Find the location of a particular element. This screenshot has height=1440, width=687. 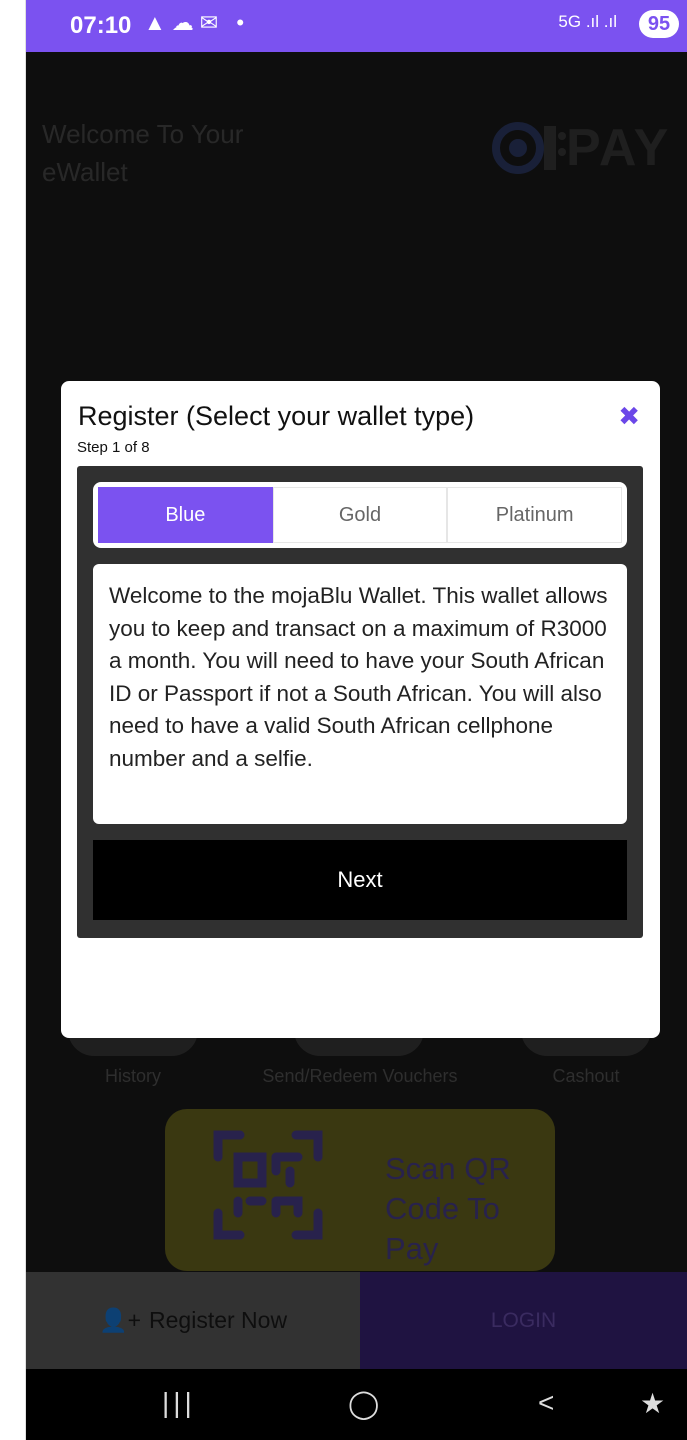

notification-icons: ▲☁✉ • is located at coordinates (197, 22).